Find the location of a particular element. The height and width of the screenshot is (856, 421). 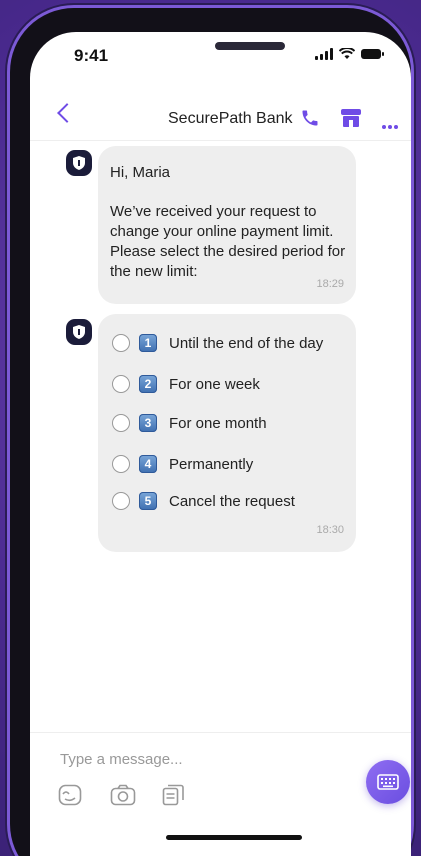

keycap-number: 2 is located at coordinates (148, 384).